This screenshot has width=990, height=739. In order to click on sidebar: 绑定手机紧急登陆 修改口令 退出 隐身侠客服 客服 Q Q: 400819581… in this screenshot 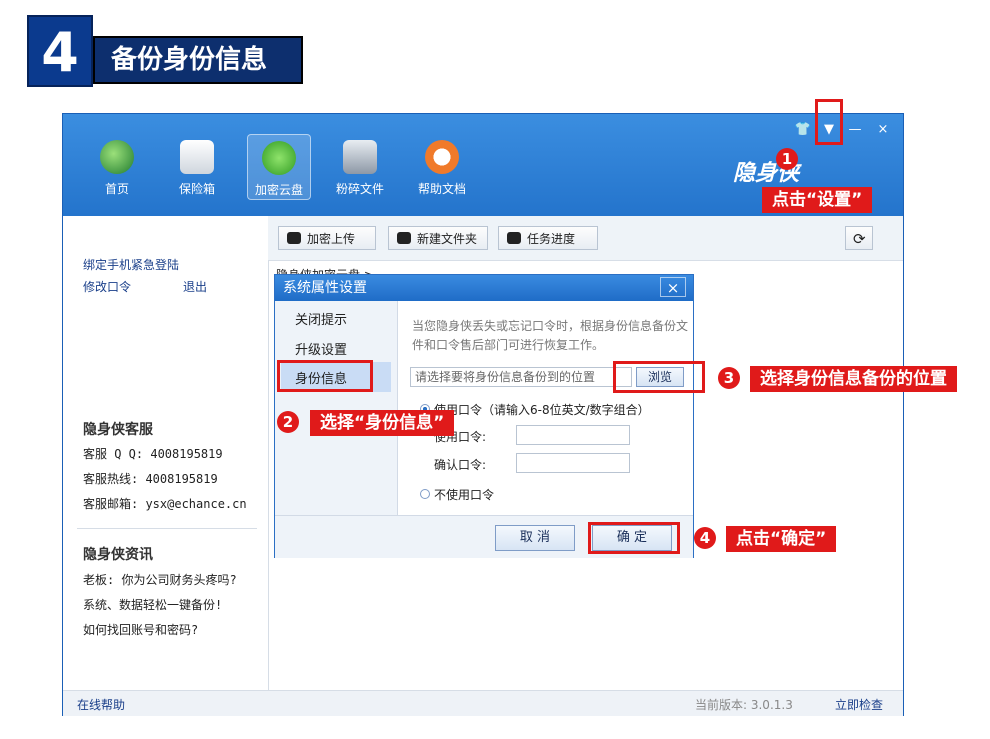, I will do `click(166, 453)`.